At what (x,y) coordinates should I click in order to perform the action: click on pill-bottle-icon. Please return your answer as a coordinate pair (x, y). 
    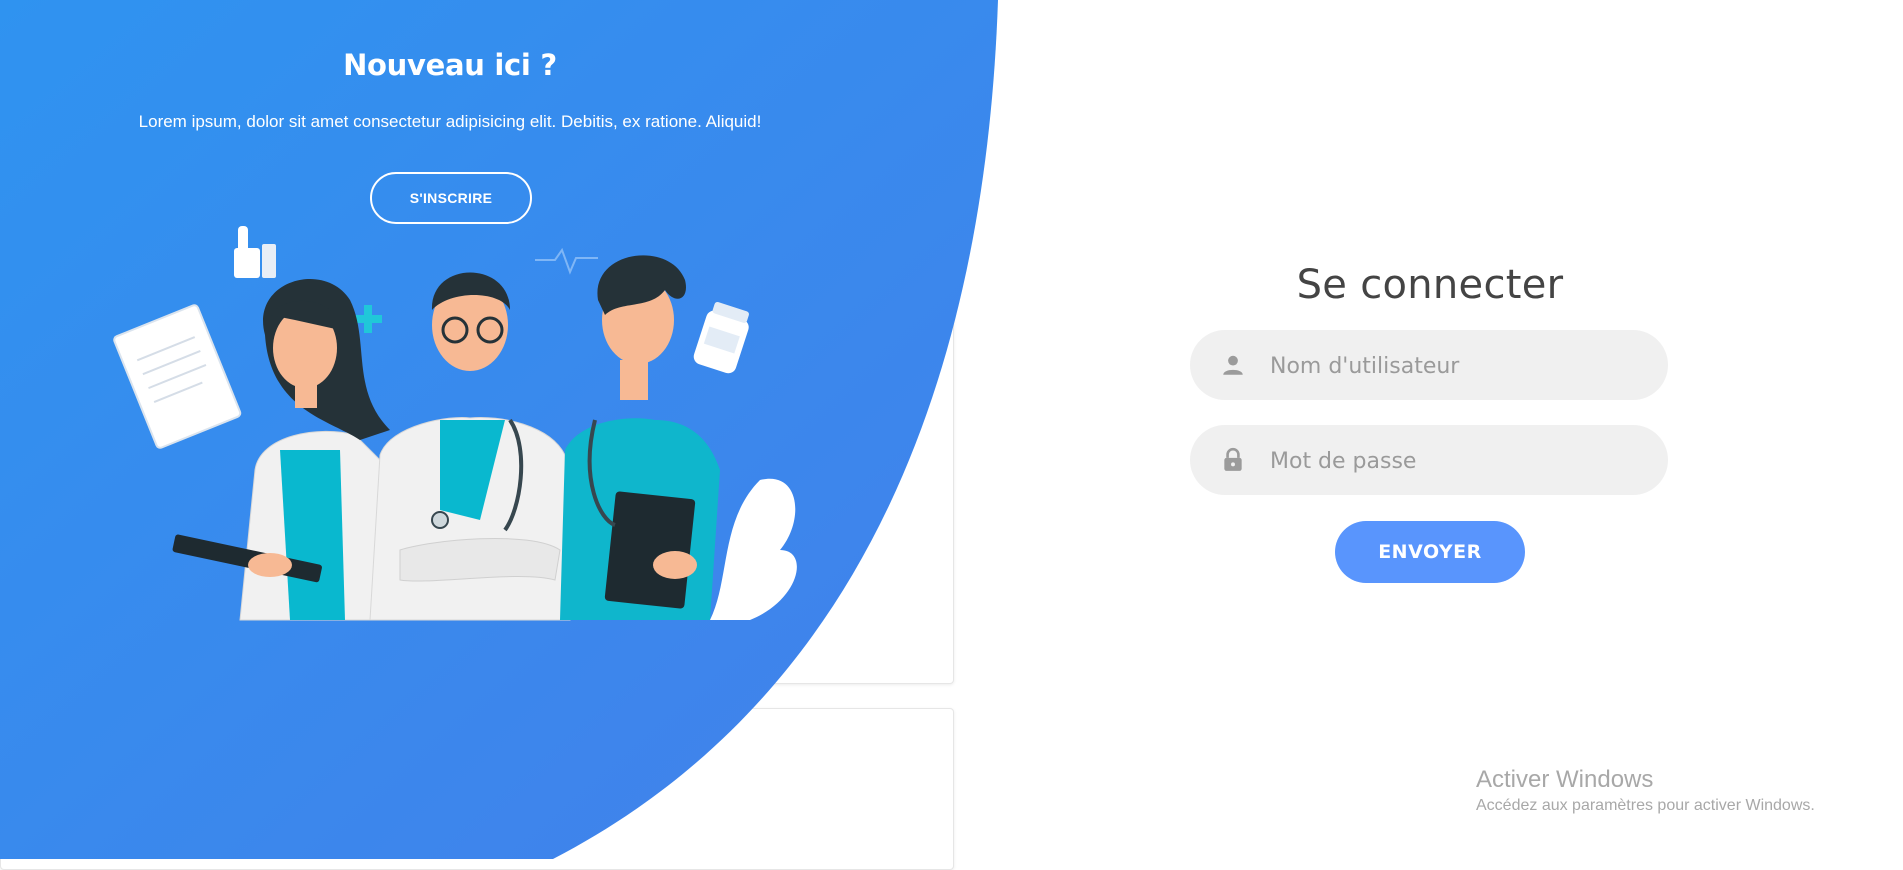
    Looking at the image, I should click on (721, 337).